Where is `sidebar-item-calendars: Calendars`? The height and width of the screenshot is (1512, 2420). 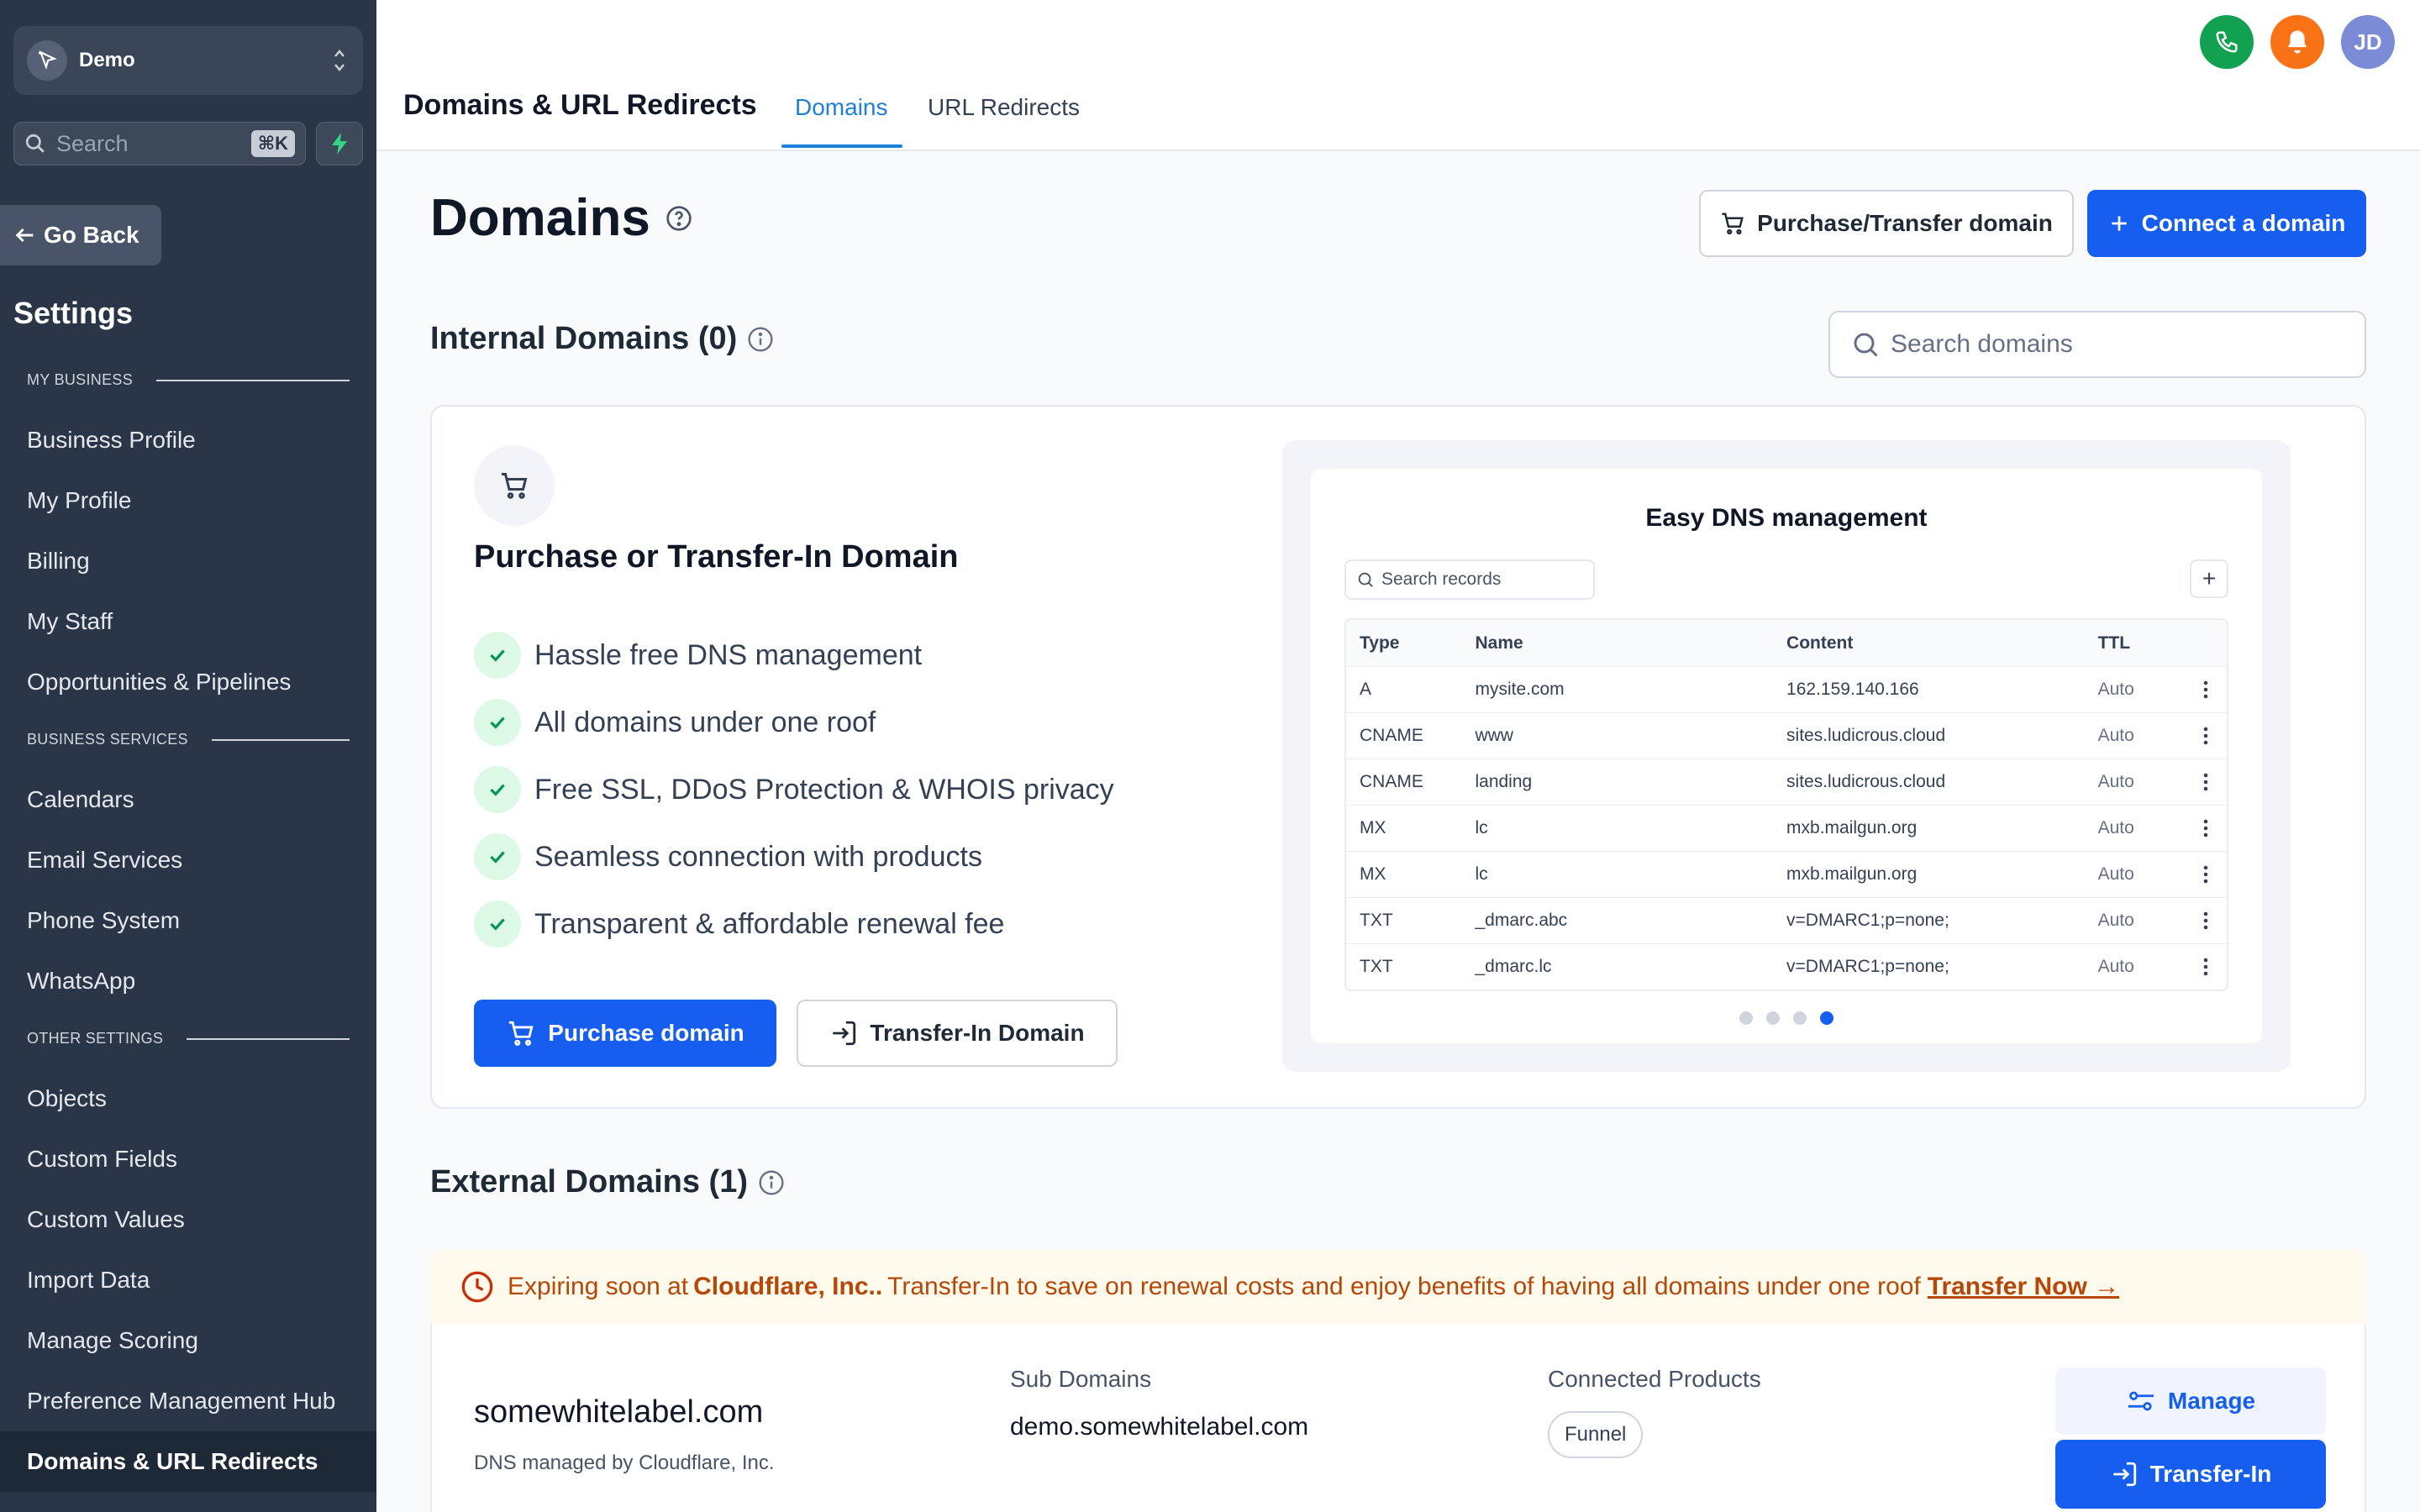
sidebar-item-calendars: Calendars is located at coordinates (188, 799).